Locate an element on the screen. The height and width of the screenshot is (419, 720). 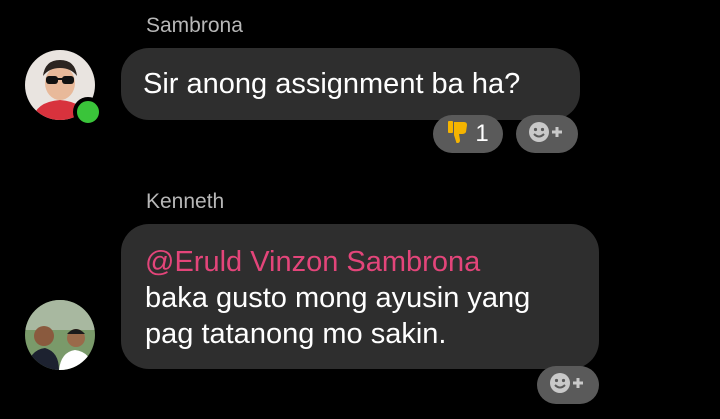
reaction-badge: 1 is located at coordinates (468, 134).